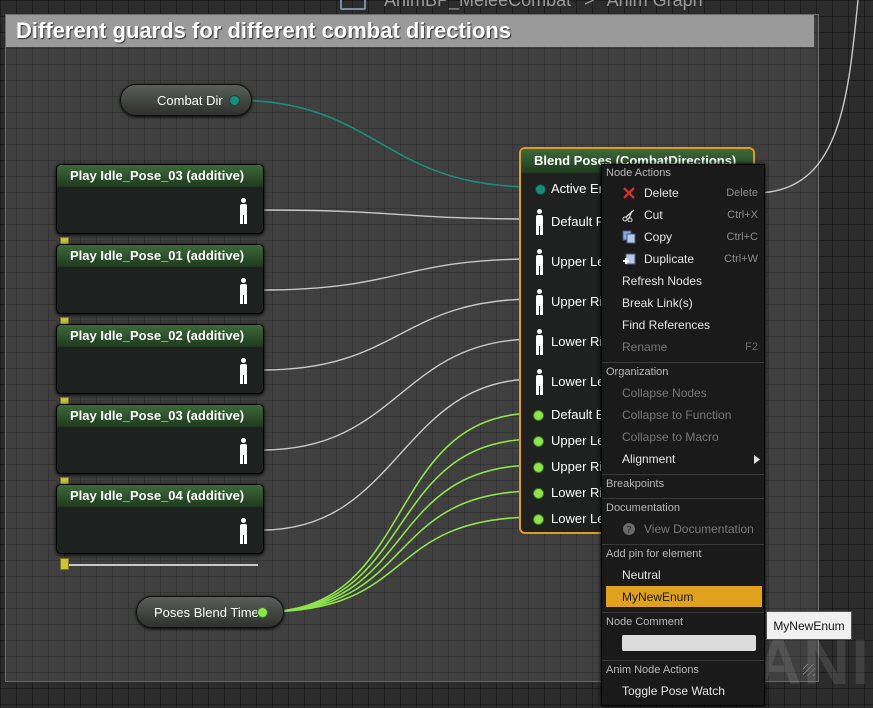 The width and height of the screenshot is (873, 708). Describe the element at coordinates (699, 529) in the screenshot. I see `menu-item-view-documentation: View Documentation` at that location.